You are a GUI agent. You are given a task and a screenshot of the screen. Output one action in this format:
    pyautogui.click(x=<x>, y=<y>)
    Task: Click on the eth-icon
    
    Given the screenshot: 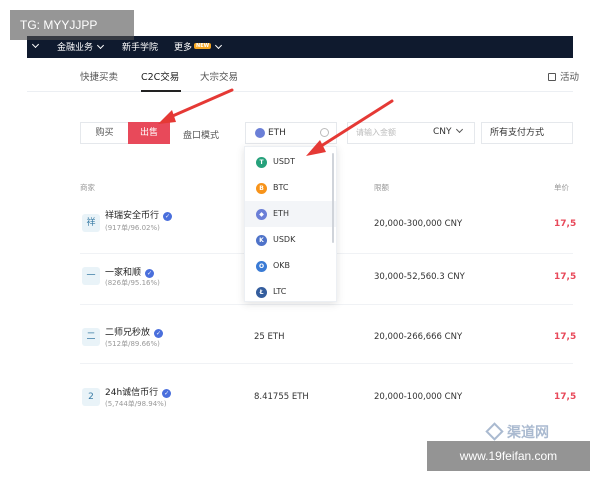 What is the action you would take?
    pyautogui.click(x=260, y=133)
    